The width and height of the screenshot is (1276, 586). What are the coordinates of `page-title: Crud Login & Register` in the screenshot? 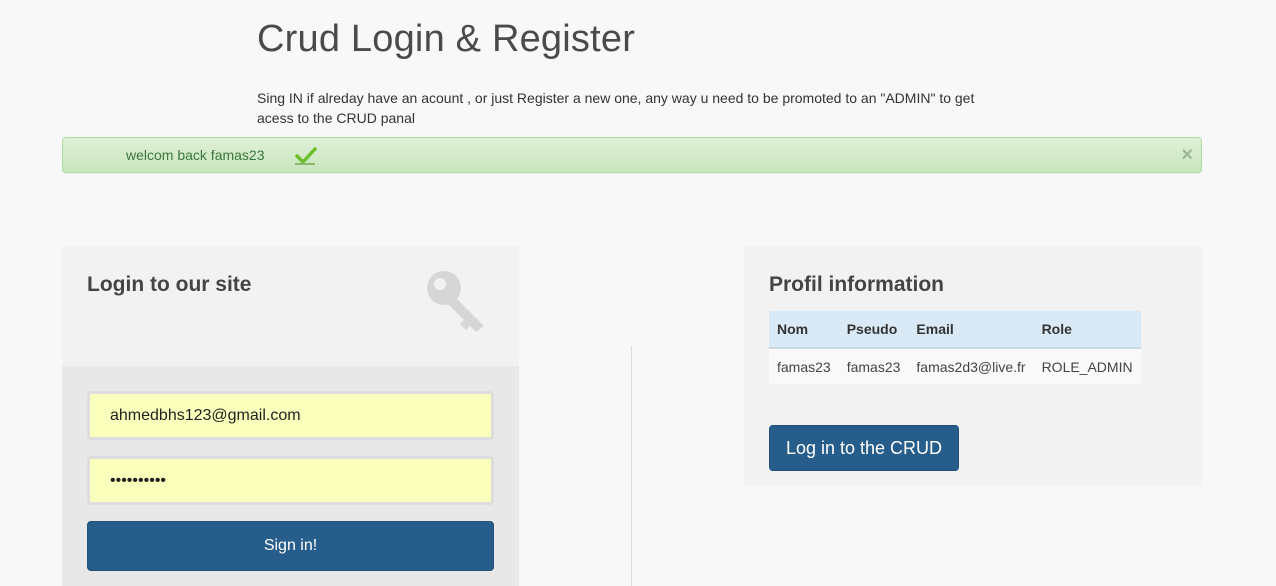 It's located at (446, 39).